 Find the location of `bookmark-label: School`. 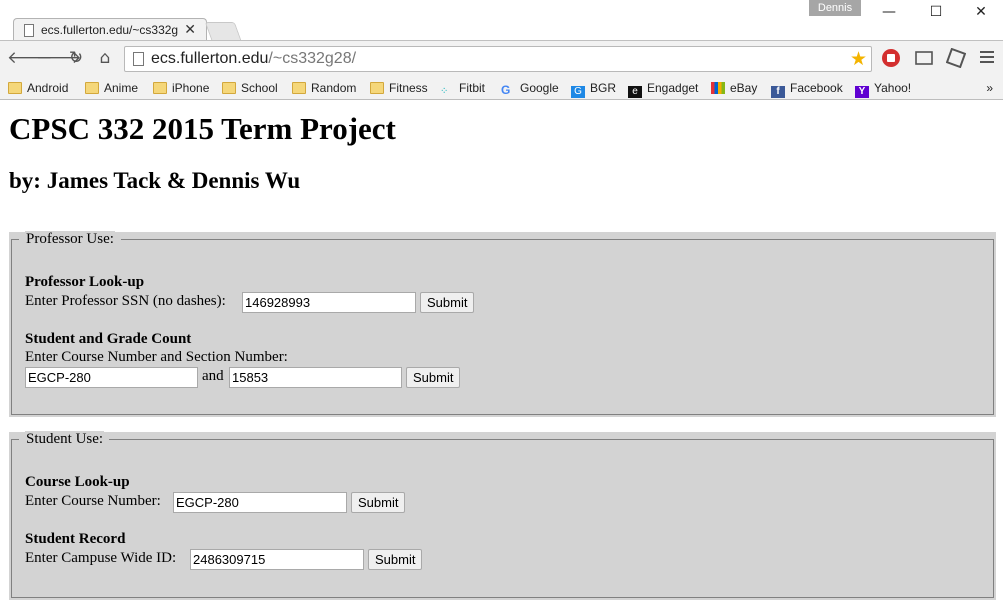

bookmark-label: School is located at coordinates (259, 88).